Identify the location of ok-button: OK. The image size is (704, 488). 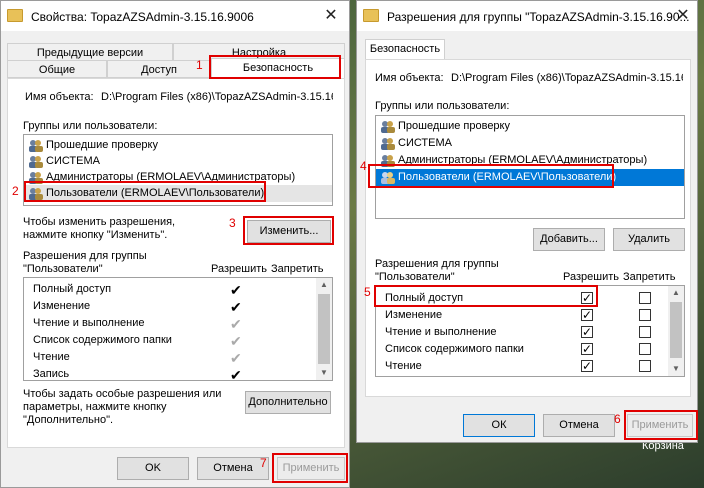
(153, 468).